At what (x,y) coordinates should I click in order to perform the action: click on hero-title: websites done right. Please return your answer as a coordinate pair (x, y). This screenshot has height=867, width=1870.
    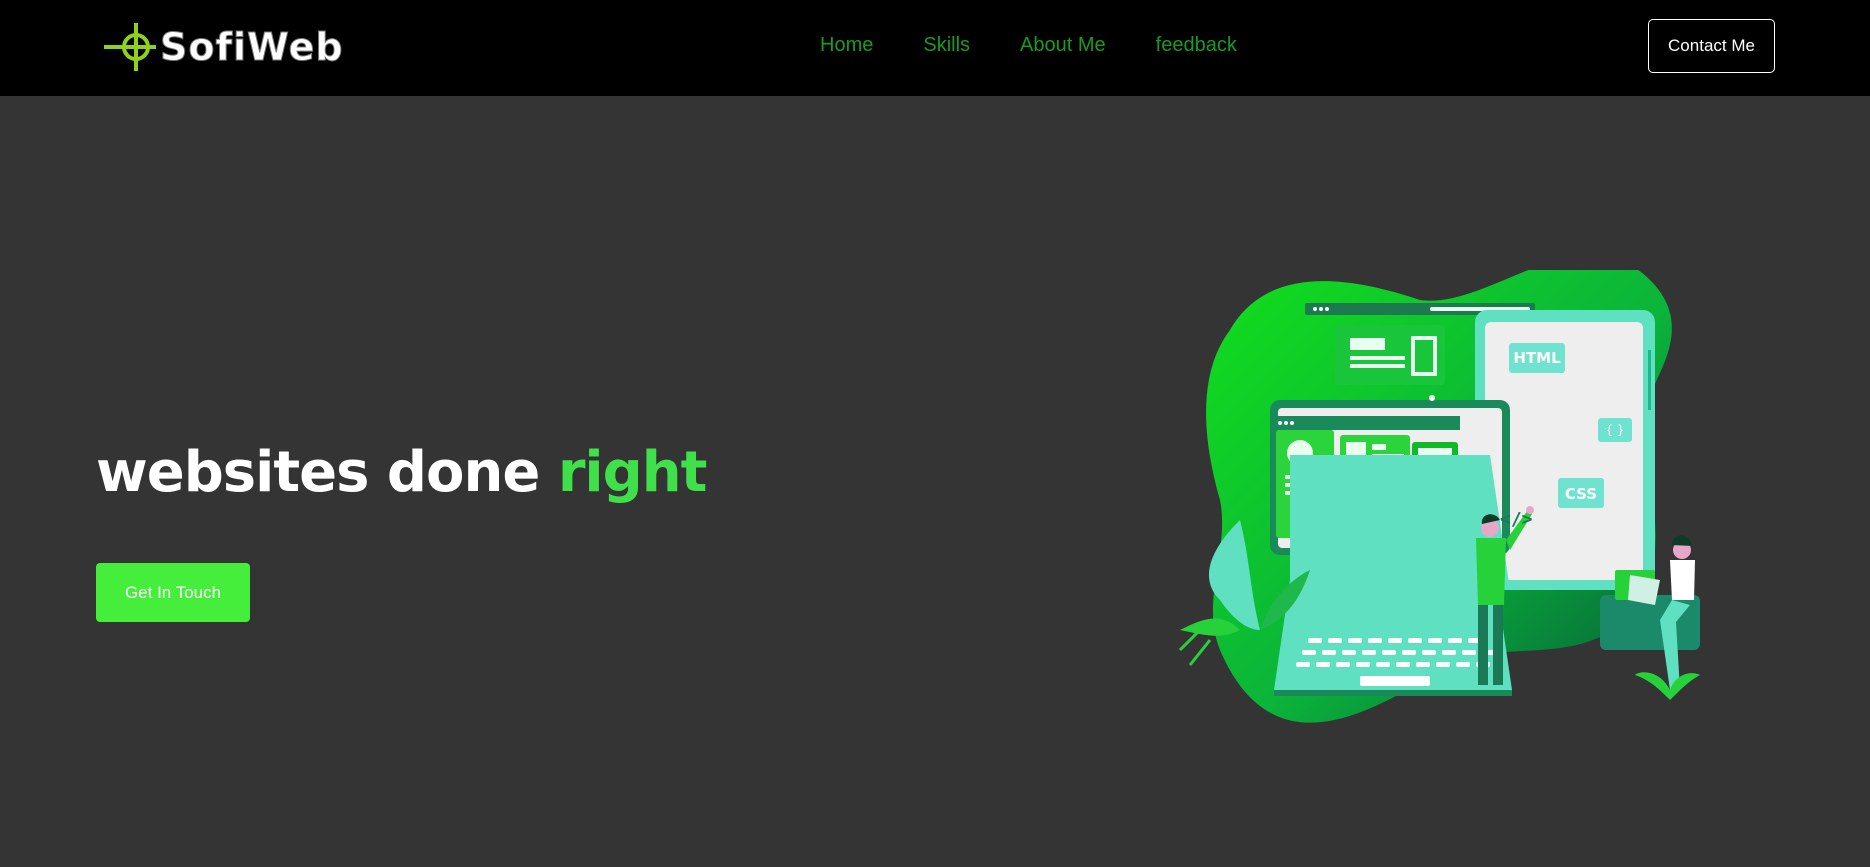
    Looking at the image, I should click on (402, 472).